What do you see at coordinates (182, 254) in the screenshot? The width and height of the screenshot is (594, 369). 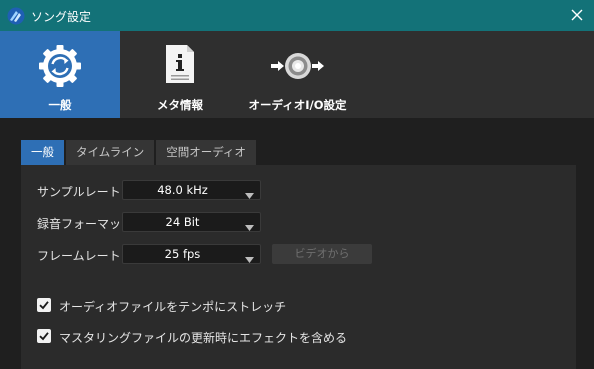 I see `frame-rate-value: 25 fps` at bounding box center [182, 254].